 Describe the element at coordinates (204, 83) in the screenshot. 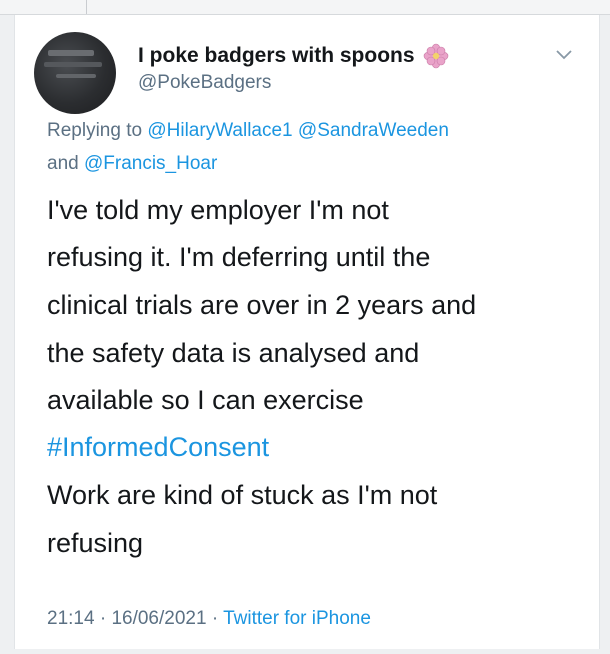

I see `user-handle: @PokeBadgers` at that location.